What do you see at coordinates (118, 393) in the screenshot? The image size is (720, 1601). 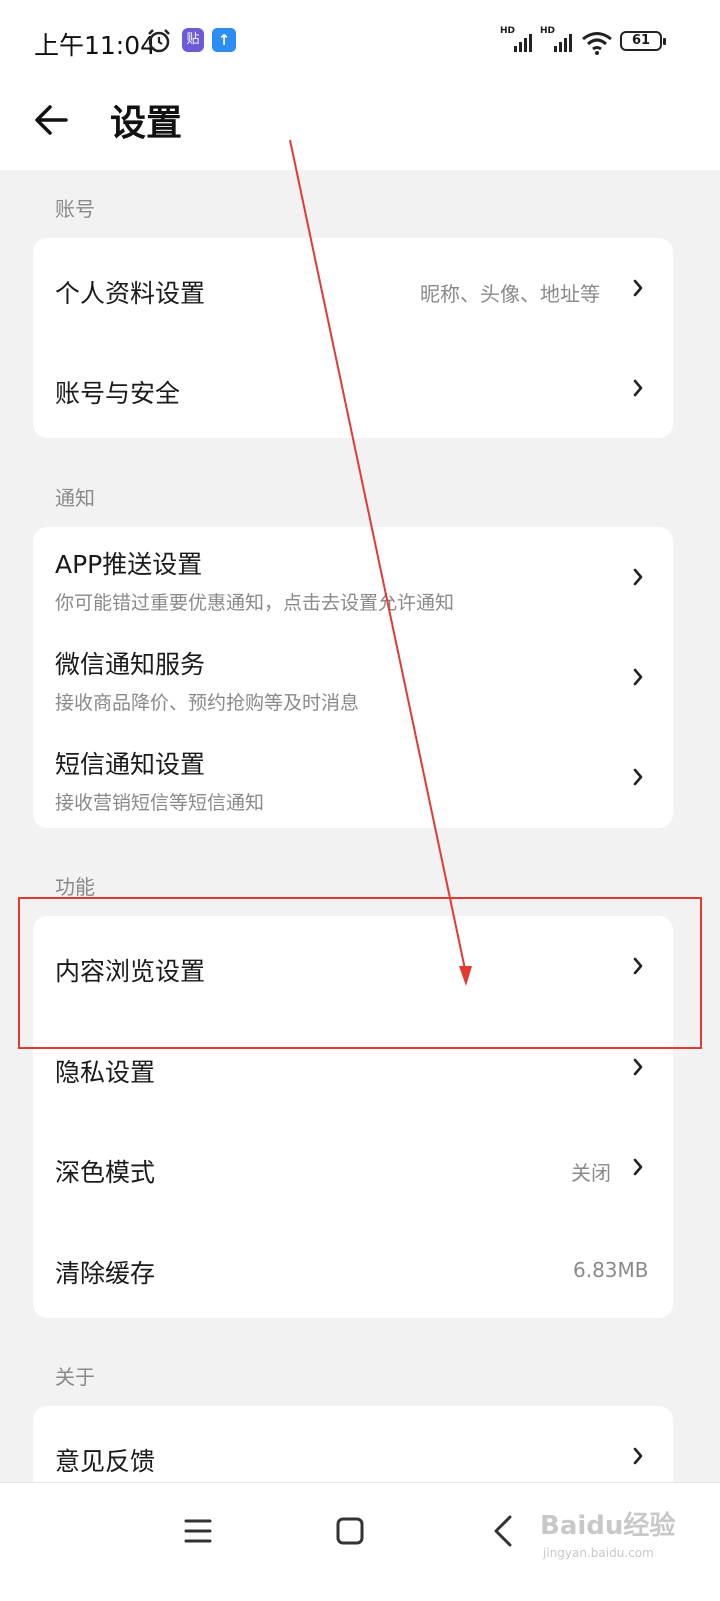 I see `row-title: 账号与安全` at bounding box center [118, 393].